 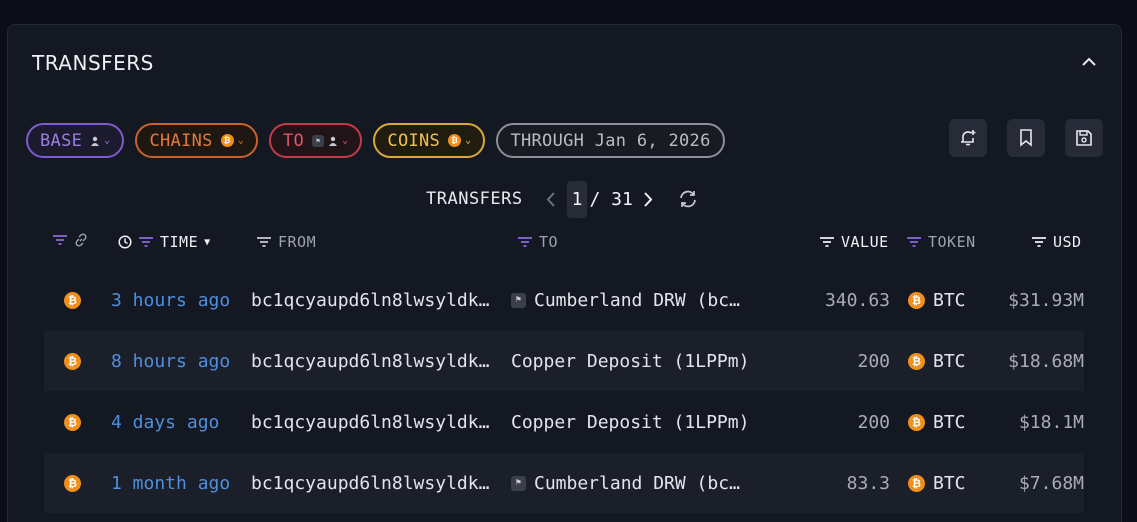 I want to click on chevron-up-icon, so click(x=1089, y=61).